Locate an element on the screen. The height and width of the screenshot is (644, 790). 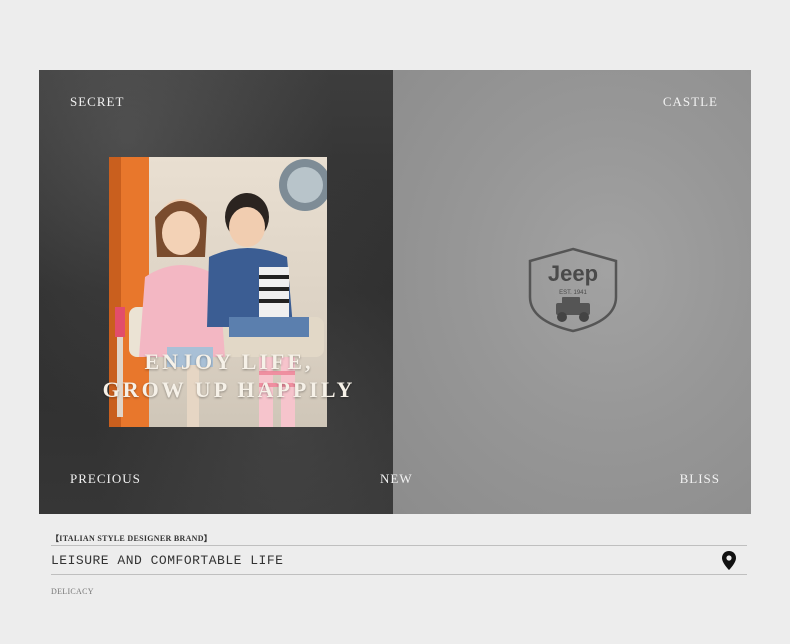
jeep-vehicle-icon is located at coordinates (573, 309).